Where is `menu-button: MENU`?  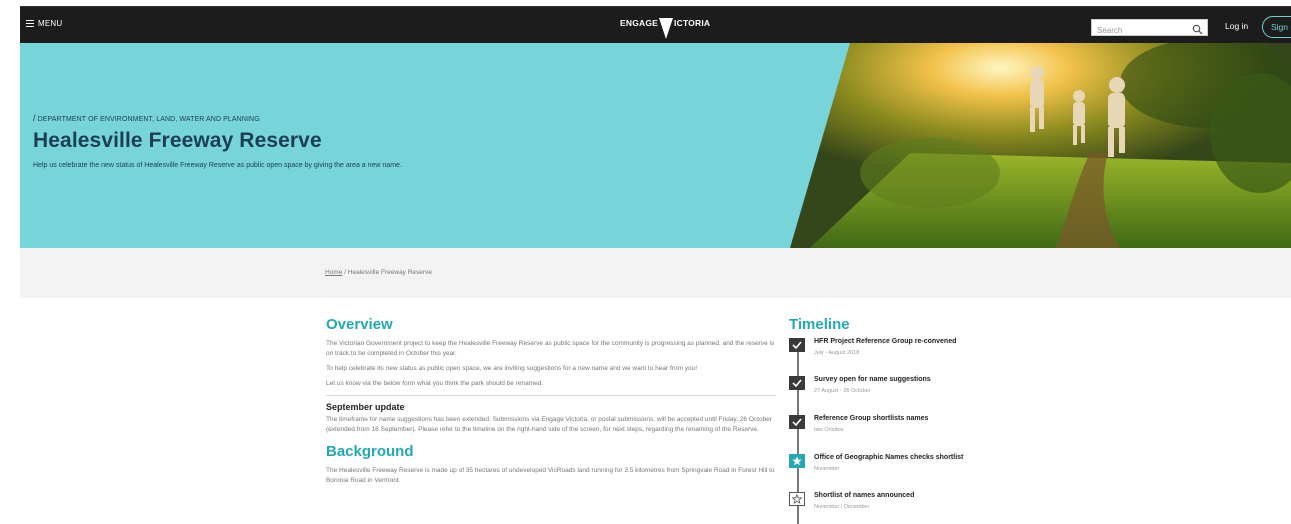 menu-button: MENU is located at coordinates (44, 23).